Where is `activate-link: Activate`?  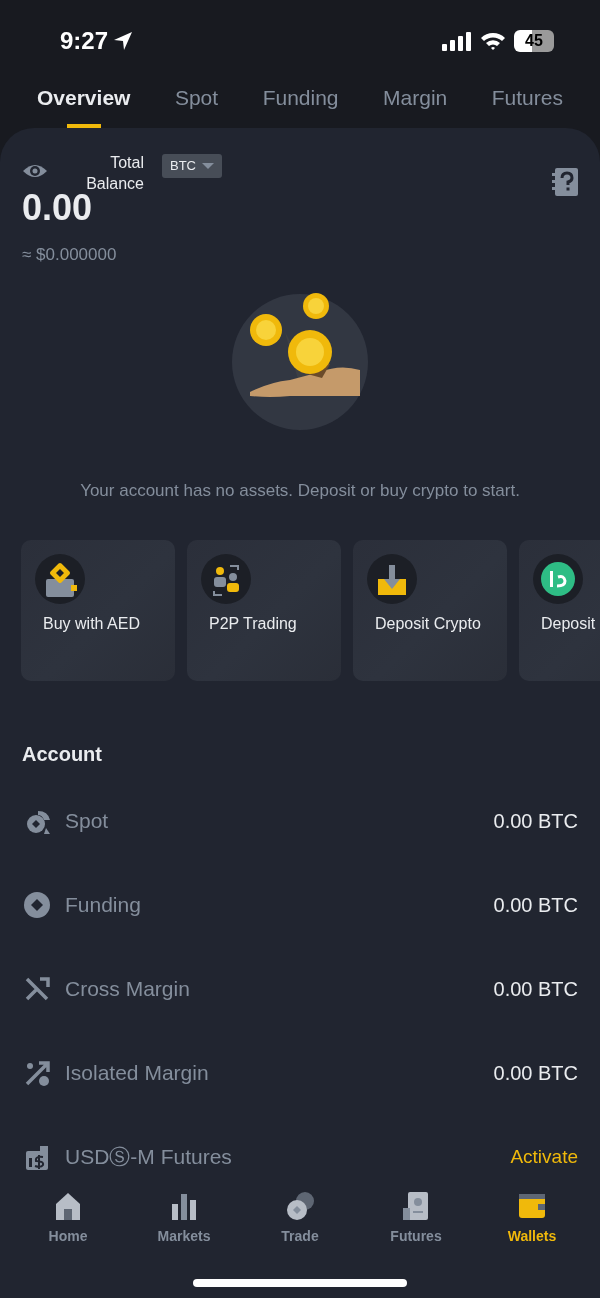
activate-link: Activate is located at coordinates (544, 1157).